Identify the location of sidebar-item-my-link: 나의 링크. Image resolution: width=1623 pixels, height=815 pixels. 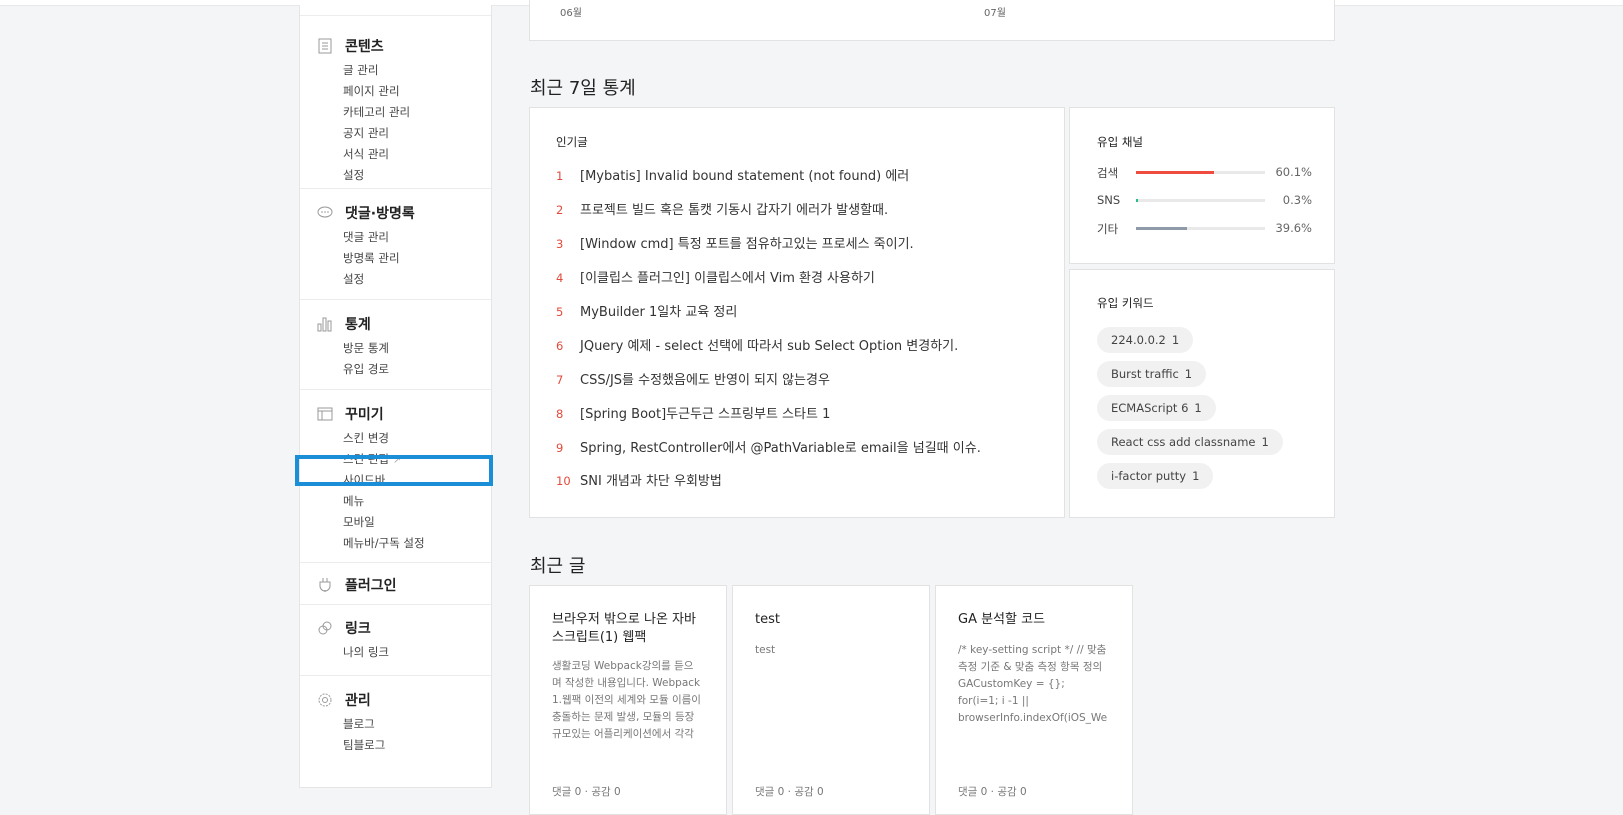
(366, 652).